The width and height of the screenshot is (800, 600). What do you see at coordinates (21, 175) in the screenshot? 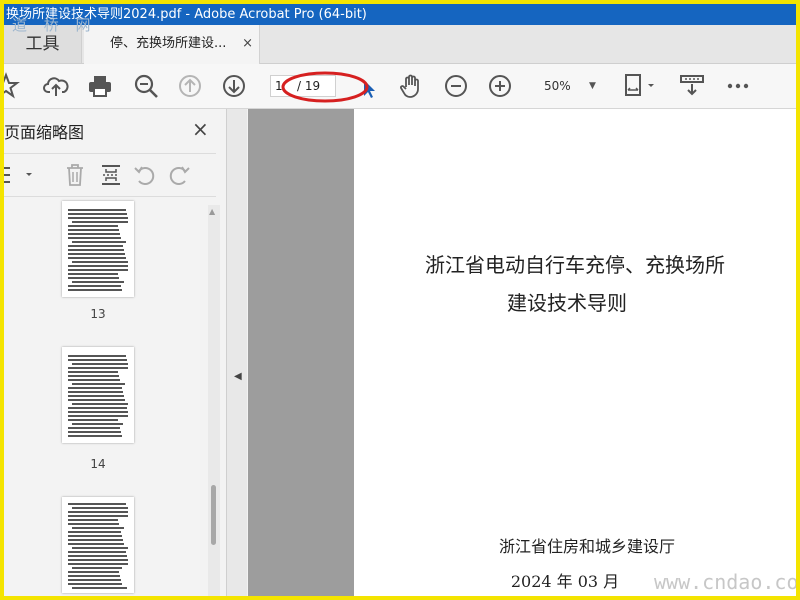
I see `options-menu-icon` at bounding box center [21, 175].